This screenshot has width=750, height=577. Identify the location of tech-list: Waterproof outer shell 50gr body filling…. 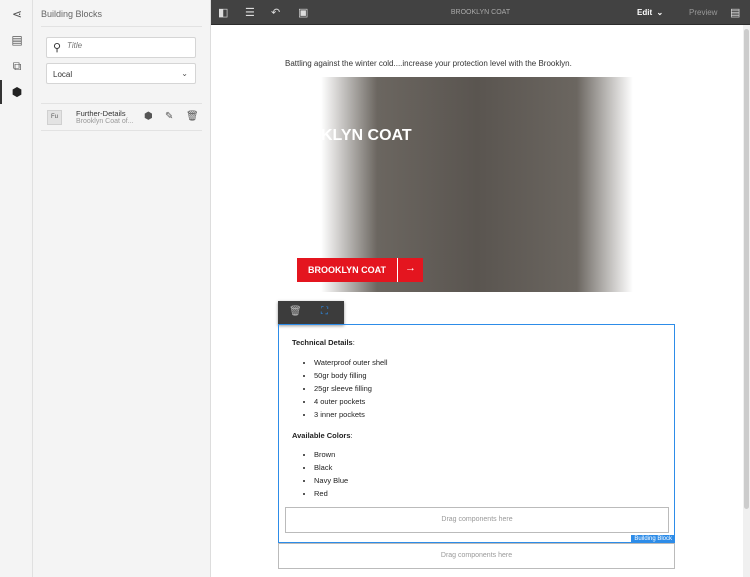
(351, 388).